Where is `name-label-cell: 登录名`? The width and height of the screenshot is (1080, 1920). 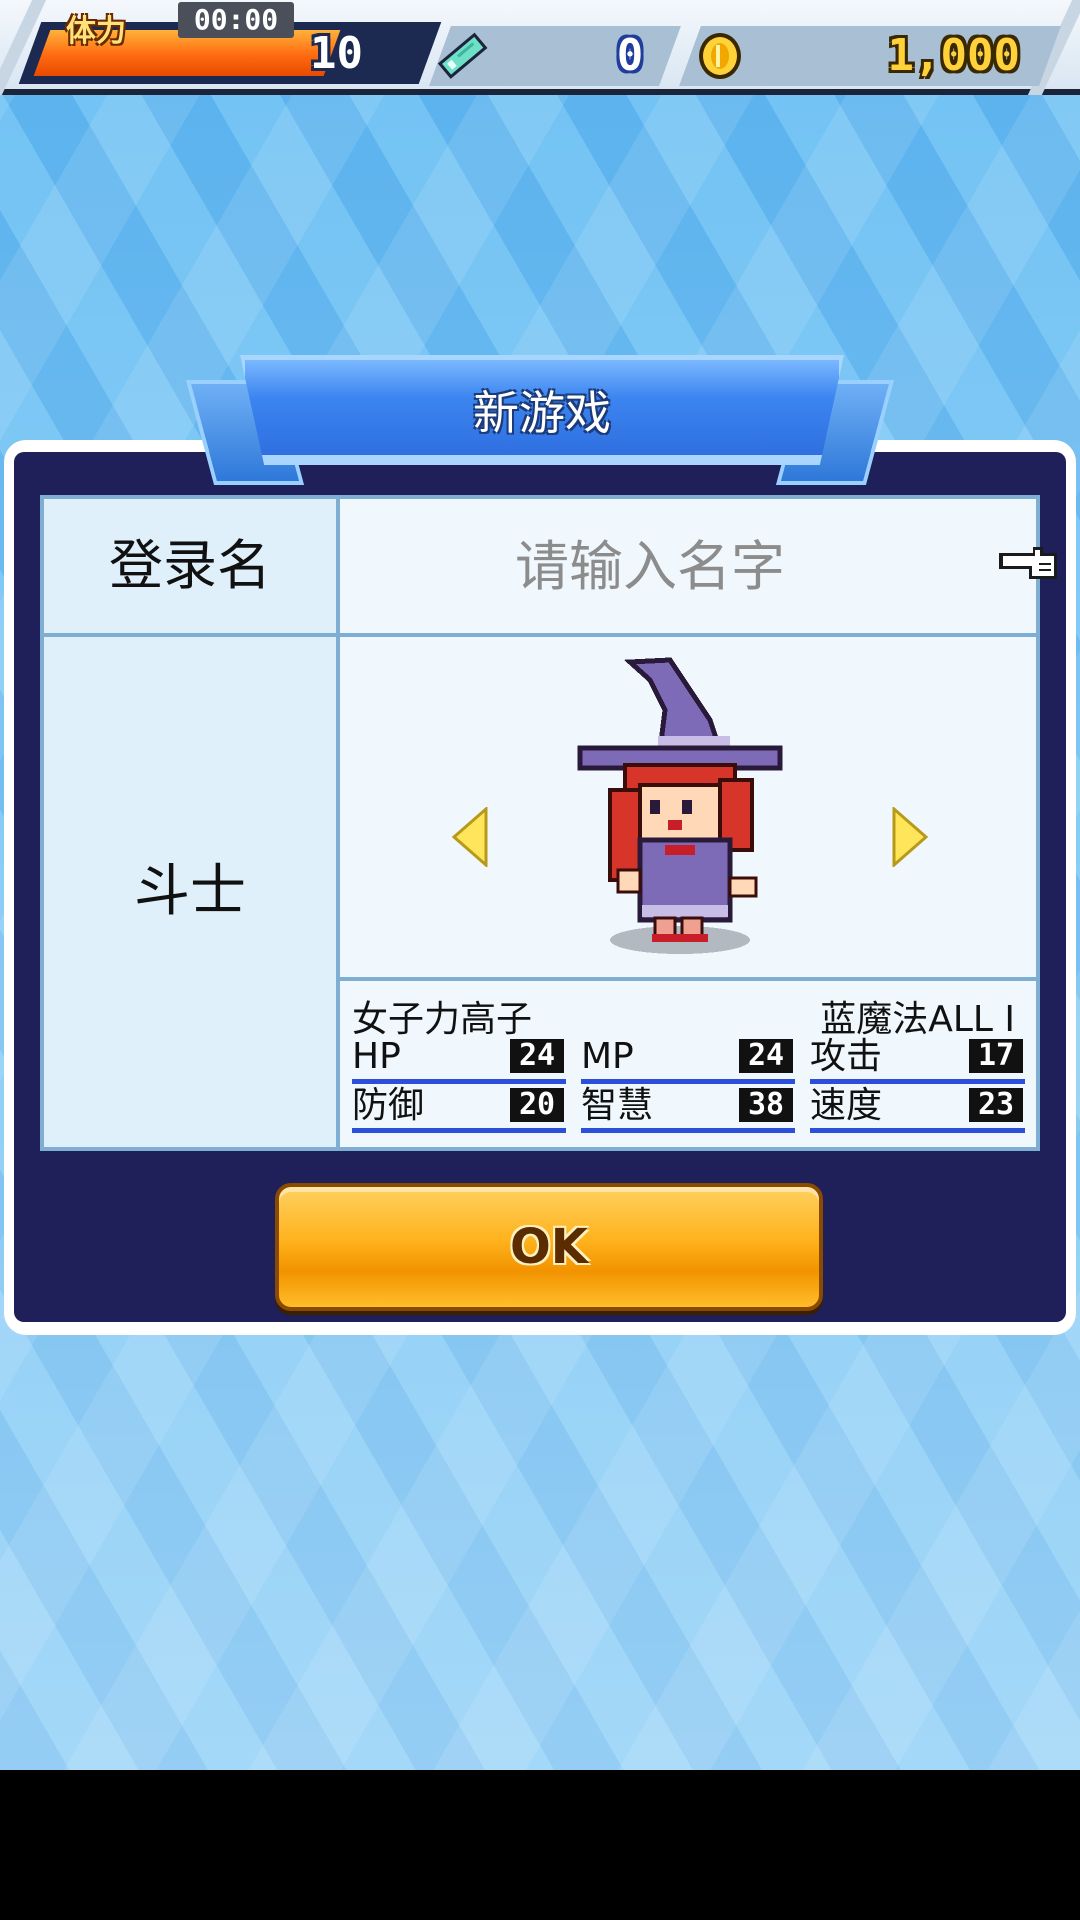
name-label-cell: 登录名 is located at coordinates (190, 566).